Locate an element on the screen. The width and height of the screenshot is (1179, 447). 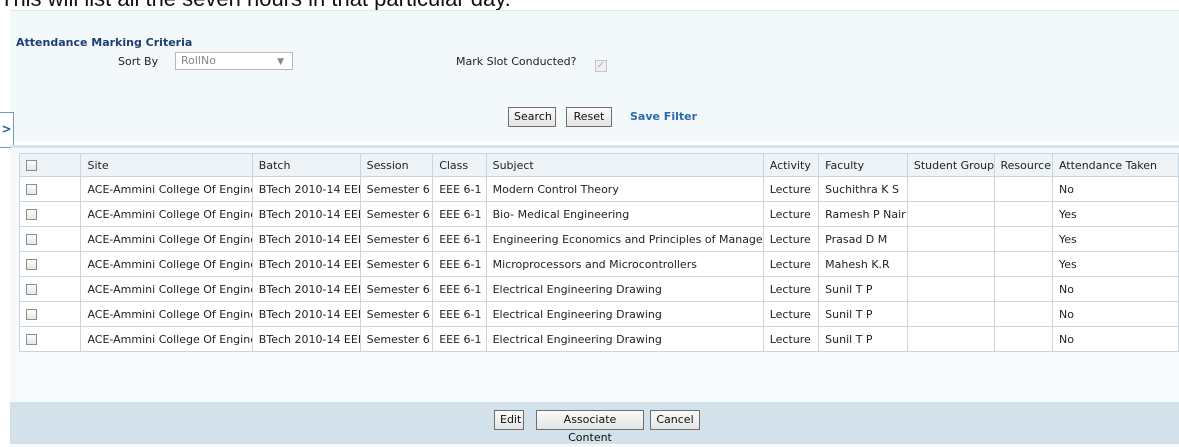
header-resource: Resource is located at coordinates (1023, 165).